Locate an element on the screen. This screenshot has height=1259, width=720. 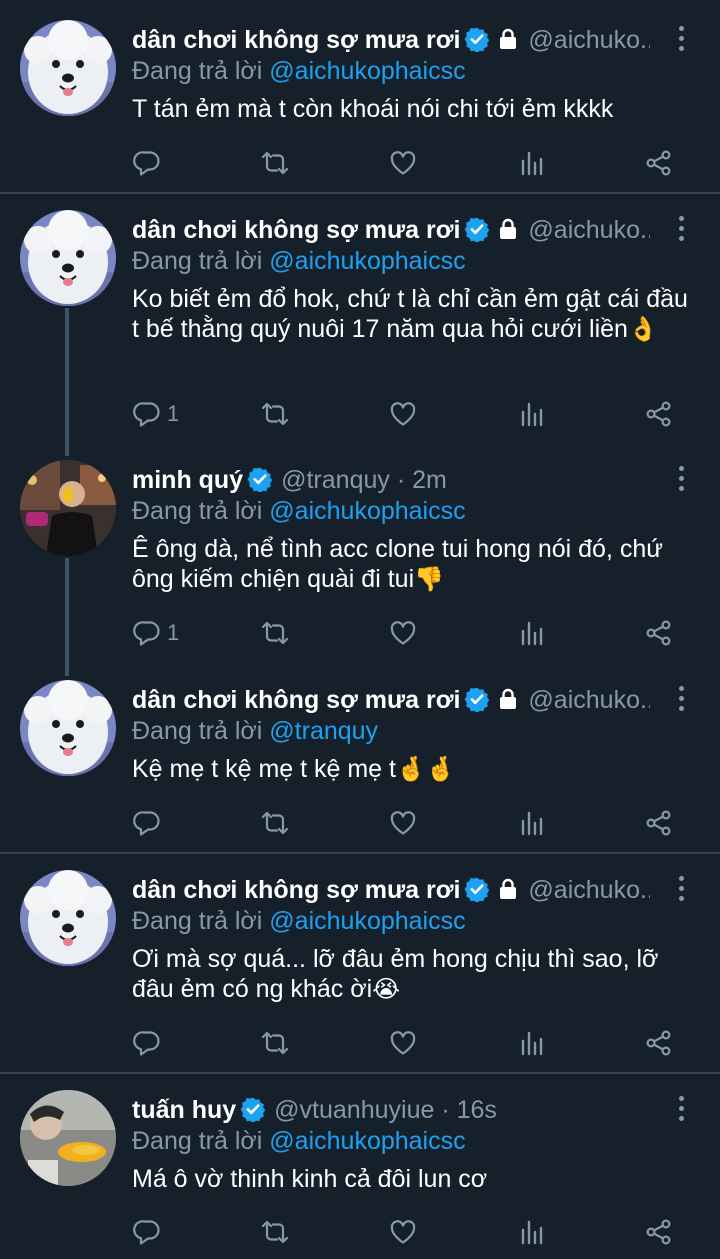
tweet-header: tuấn huy @vtuanhuyiue · 16s is located at coordinates (391, 1110).